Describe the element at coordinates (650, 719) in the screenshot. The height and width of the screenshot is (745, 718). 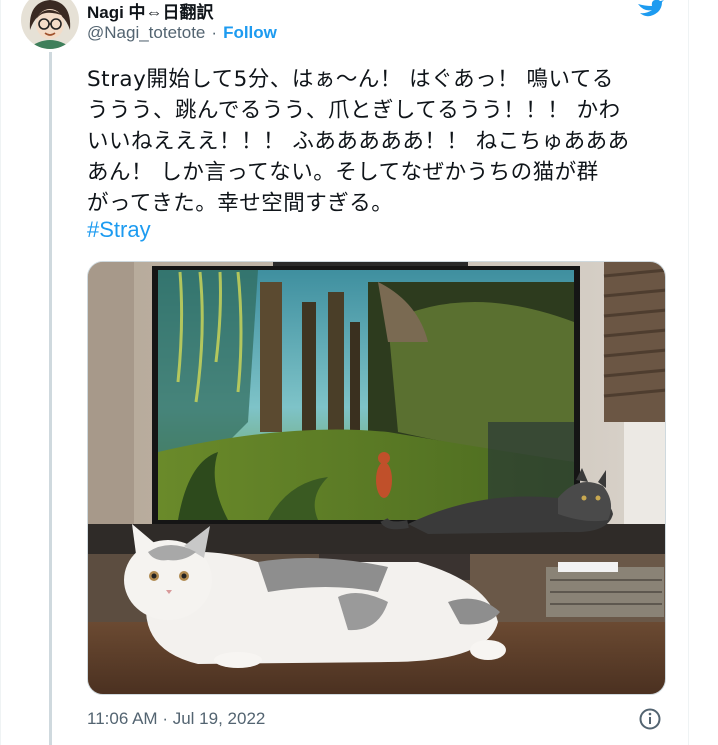
I see `info-icon` at that location.